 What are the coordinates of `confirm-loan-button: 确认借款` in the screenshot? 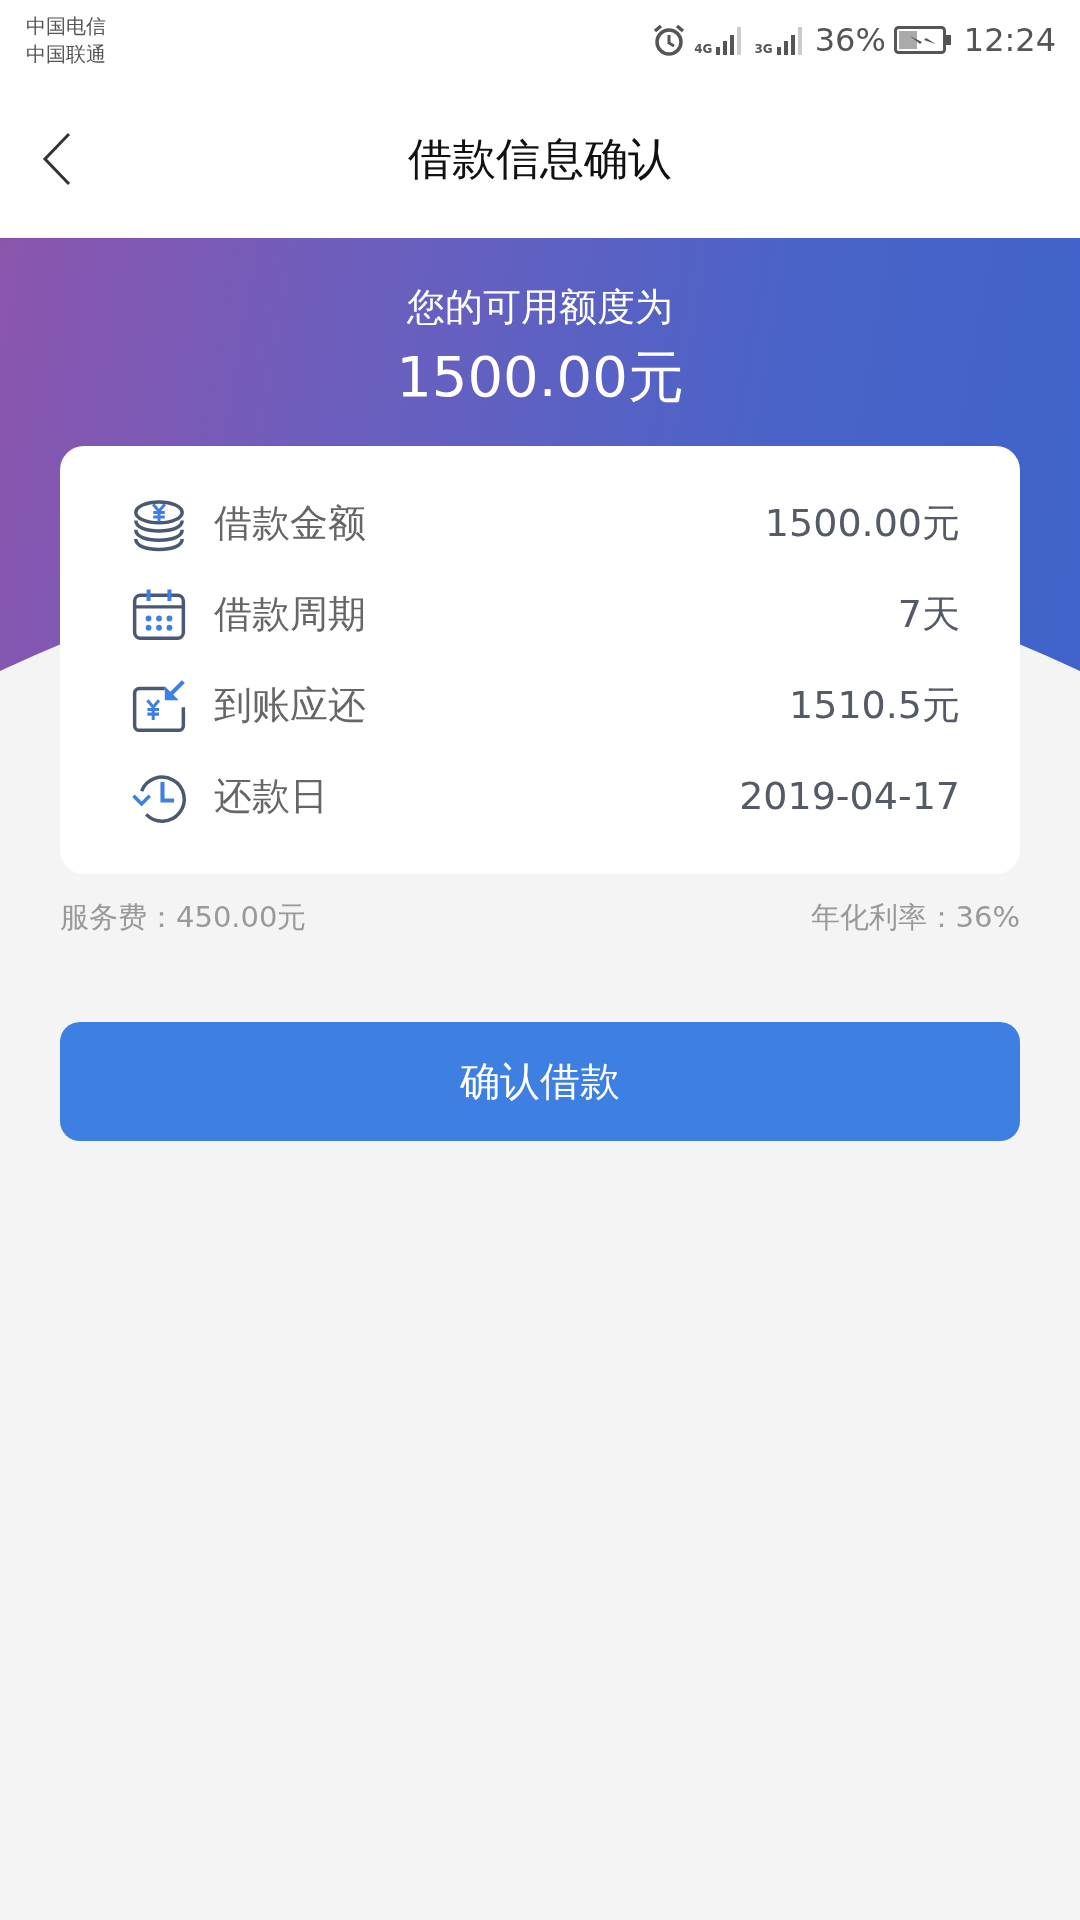 It's located at (540, 1081).